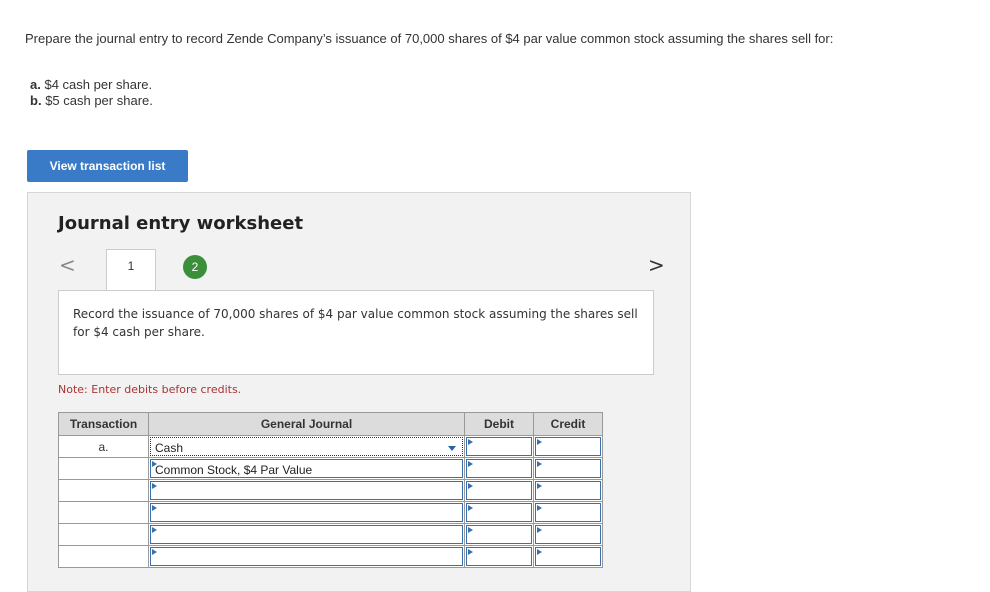 The image size is (990, 592). Describe the element at coordinates (169, 448) in the screenshot. I see `account-value: Cash` at that location.